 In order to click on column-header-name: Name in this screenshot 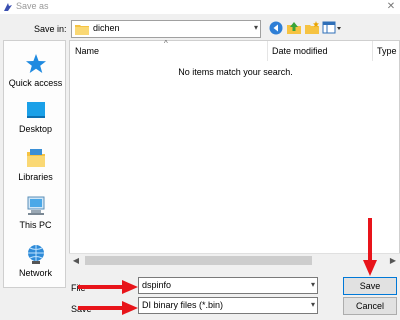, I will do `click(171, 51)`.